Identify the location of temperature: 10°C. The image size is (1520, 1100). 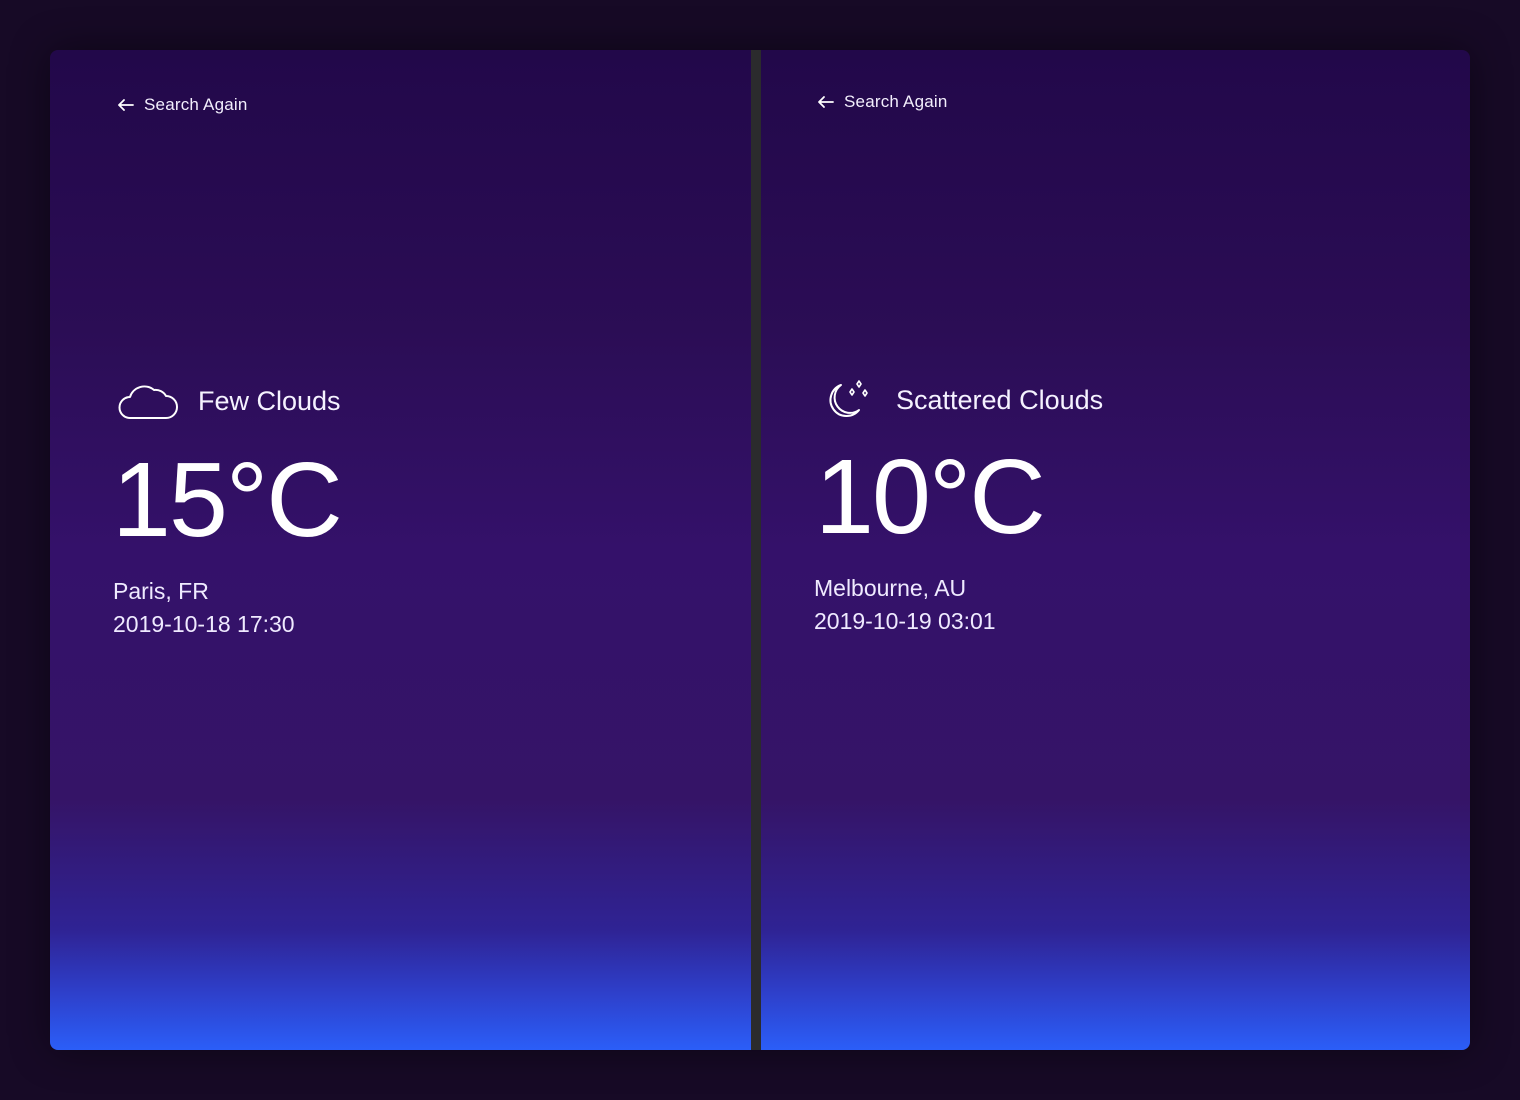
(930, 497).